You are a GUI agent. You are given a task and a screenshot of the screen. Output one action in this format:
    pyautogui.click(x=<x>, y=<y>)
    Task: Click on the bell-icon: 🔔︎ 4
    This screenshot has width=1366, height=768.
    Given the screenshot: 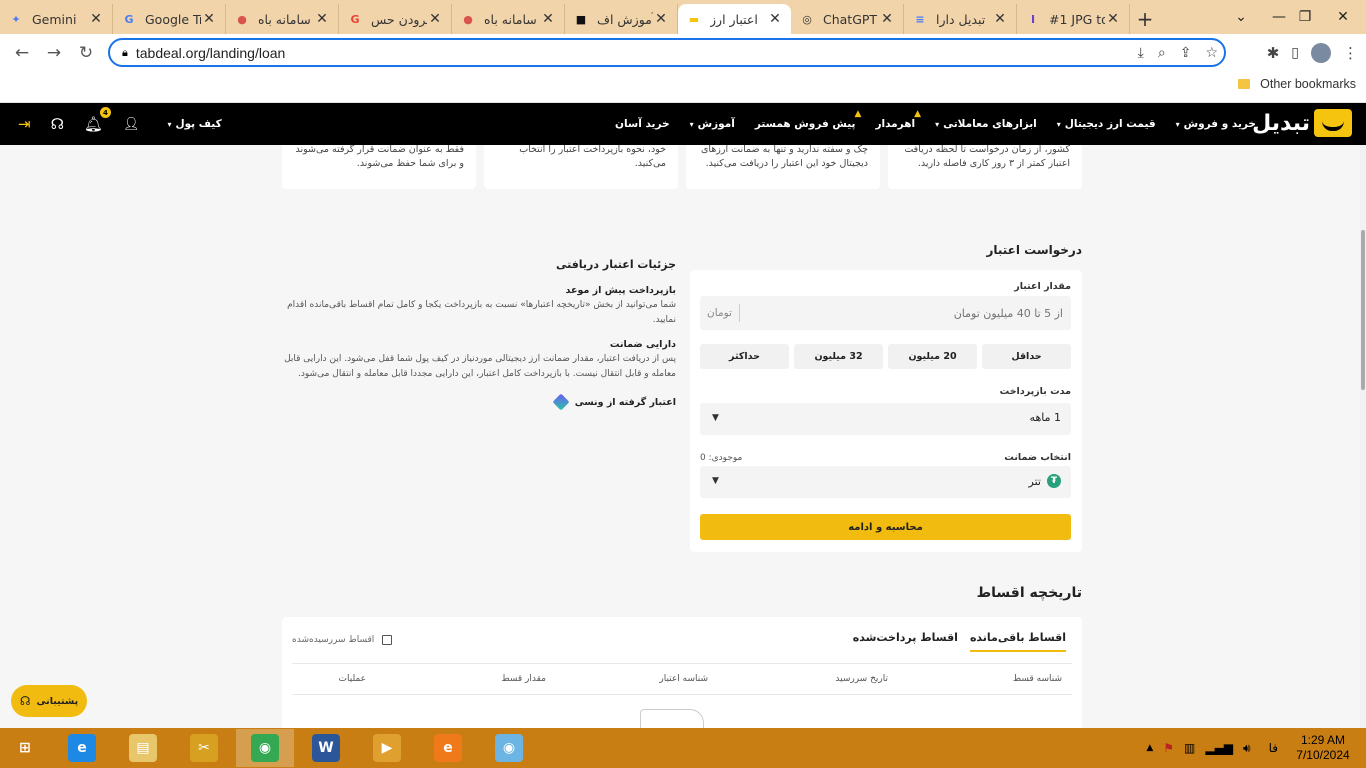 What is the action you would take?
    pyautogui.click(x=97, y=120)
    